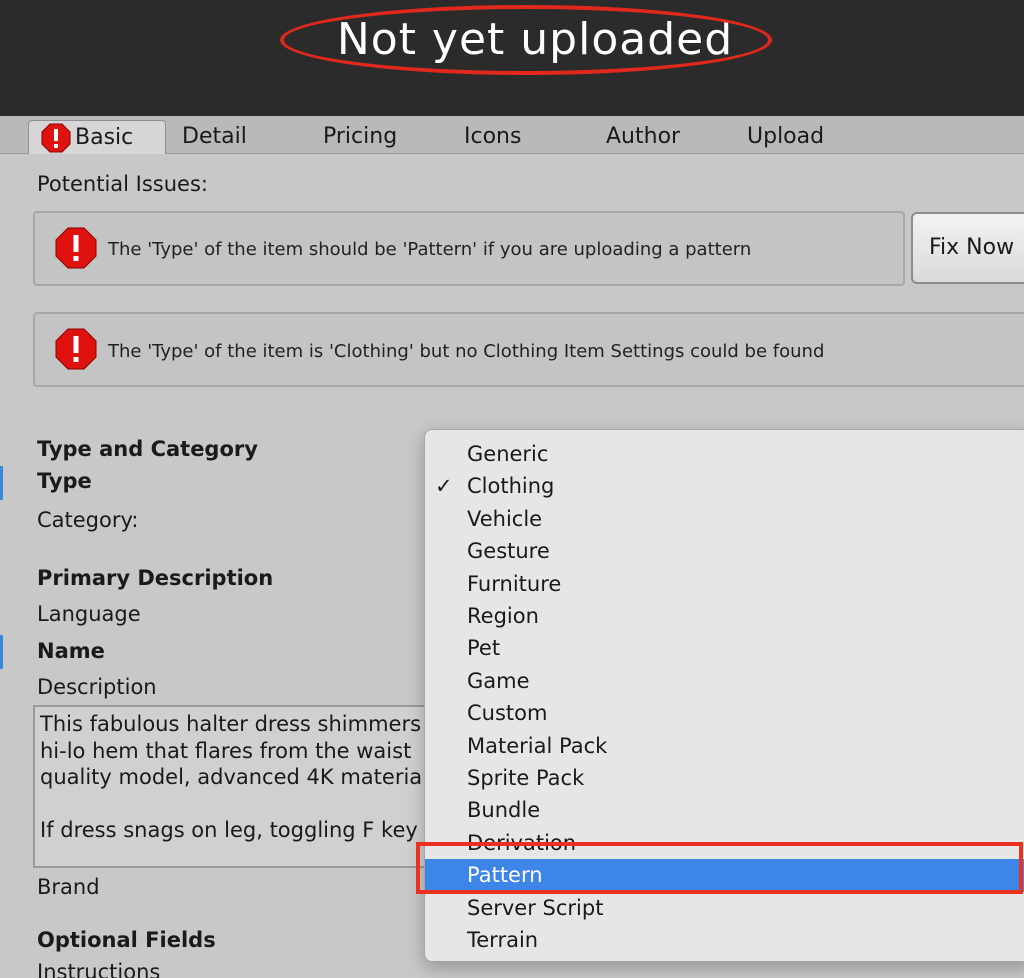 The width and height of the screenshot is (1024, 978). Describe the element at coordinates (724, 681) in the screenshot. I see `dropdown-item-game: Game` at that location.